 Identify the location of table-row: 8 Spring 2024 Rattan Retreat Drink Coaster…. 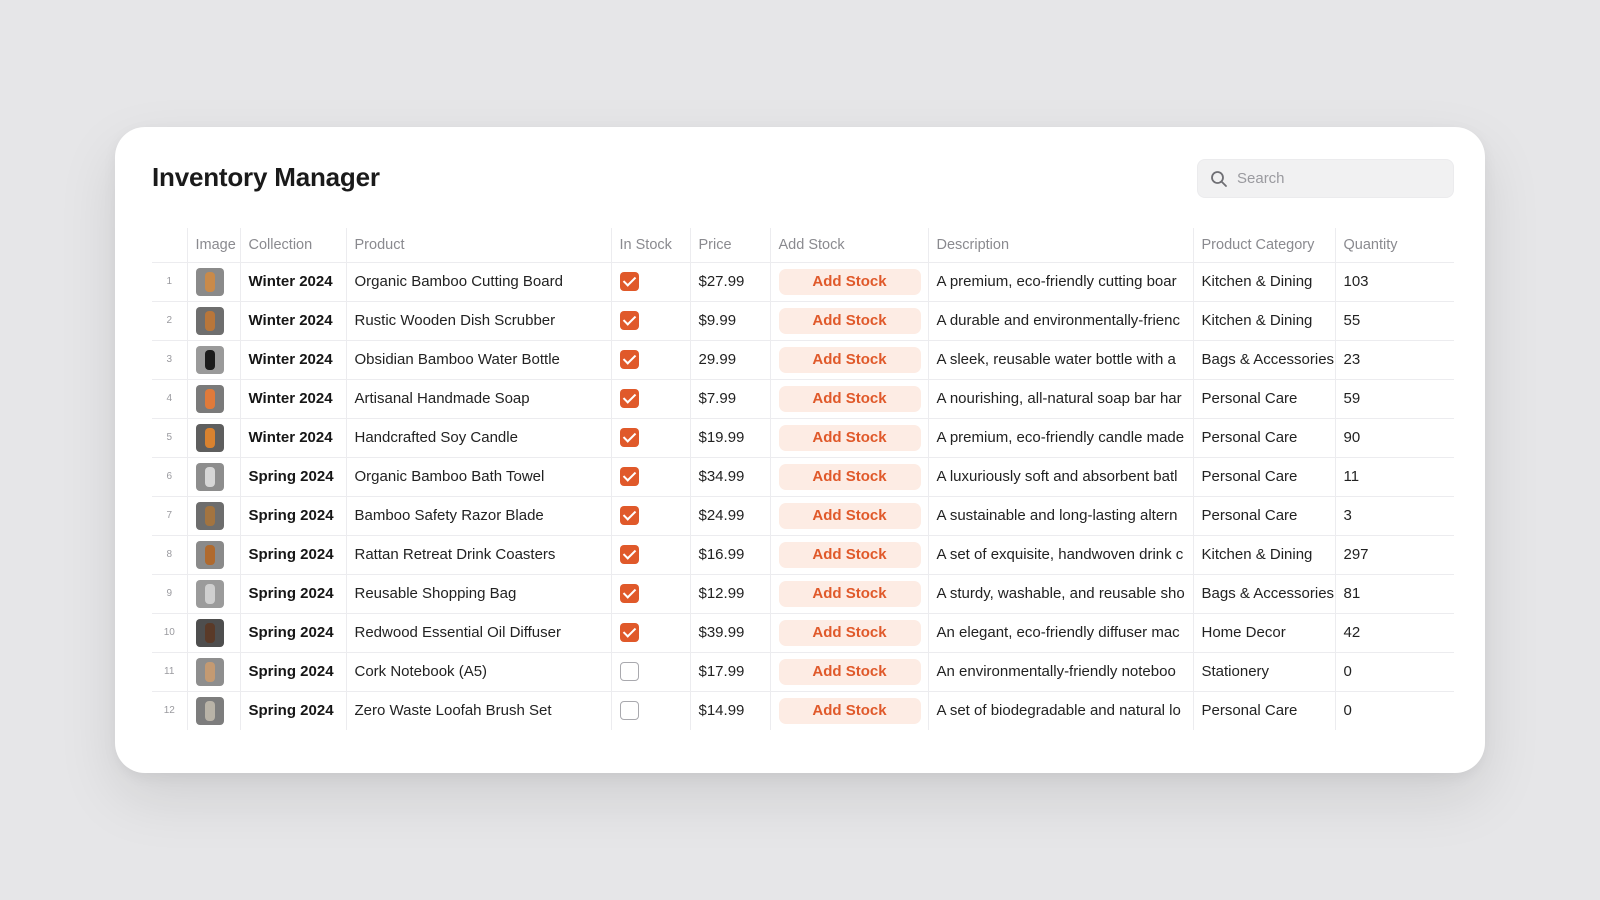
(803, 555).